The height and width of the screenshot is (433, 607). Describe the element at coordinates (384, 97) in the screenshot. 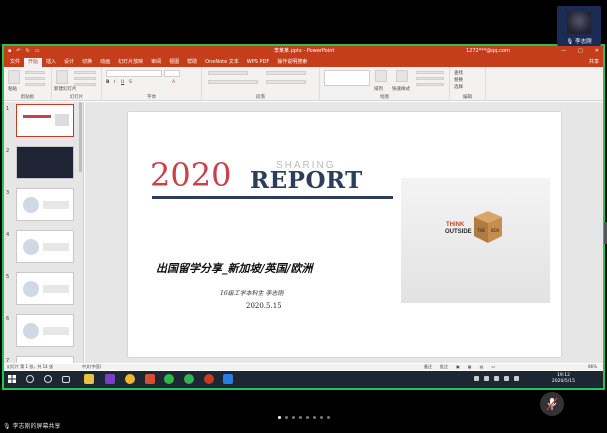

I see `group-label: 绘图` at that location.